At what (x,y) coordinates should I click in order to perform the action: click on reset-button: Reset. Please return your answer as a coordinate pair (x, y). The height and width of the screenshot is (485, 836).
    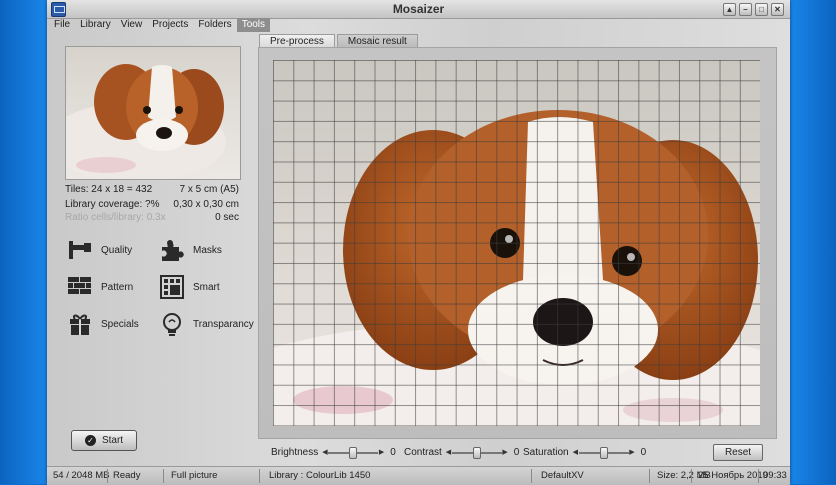
    Looking at the image, I should click on (738, 452).